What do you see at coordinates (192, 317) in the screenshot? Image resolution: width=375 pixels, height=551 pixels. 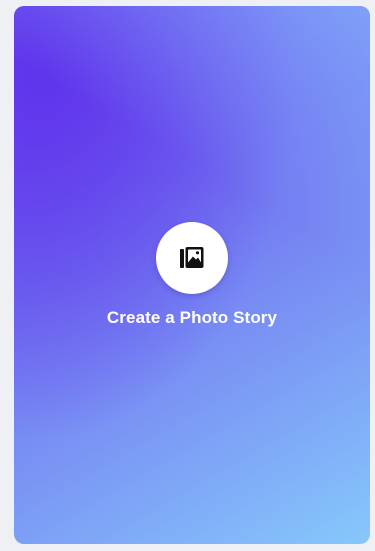 I see `create-photo-story-label: Create a Photo Story` at bounding box center [192, 317].